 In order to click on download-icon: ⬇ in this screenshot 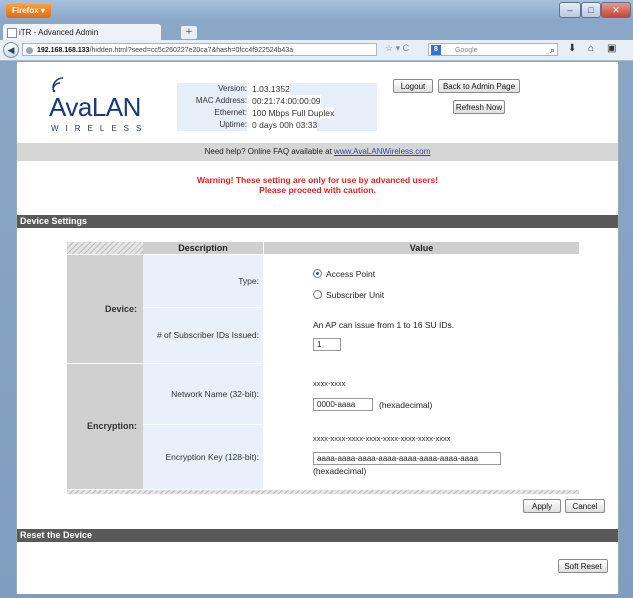, I will do `click(572, 48)`.